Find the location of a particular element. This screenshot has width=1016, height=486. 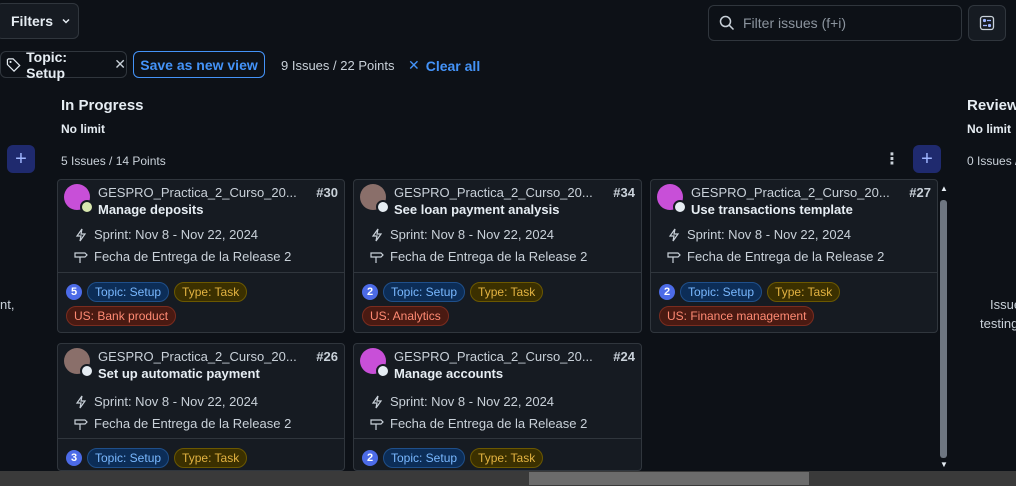

add-item-button: + is located at coordinates (927, 159).